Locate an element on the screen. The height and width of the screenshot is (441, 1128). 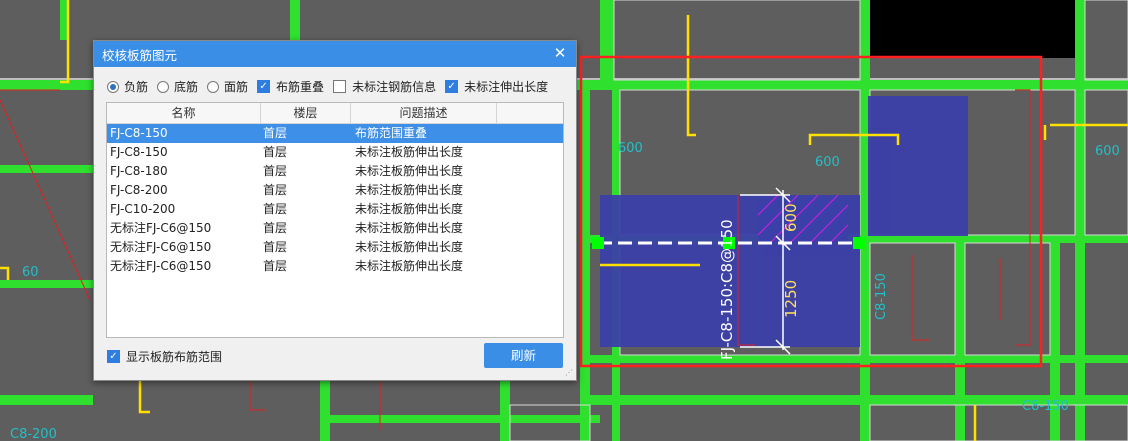
radio-bottom-label: 底筋 is located at coordinates (186, 87).